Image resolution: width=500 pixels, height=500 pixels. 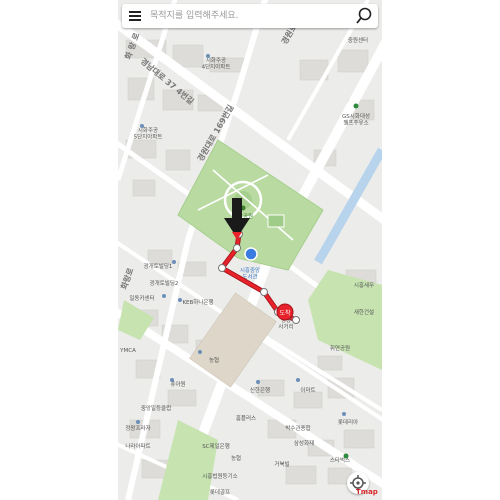 I want to click on place-hwiyeon: 휘연공원, so click(x=340, y=348).